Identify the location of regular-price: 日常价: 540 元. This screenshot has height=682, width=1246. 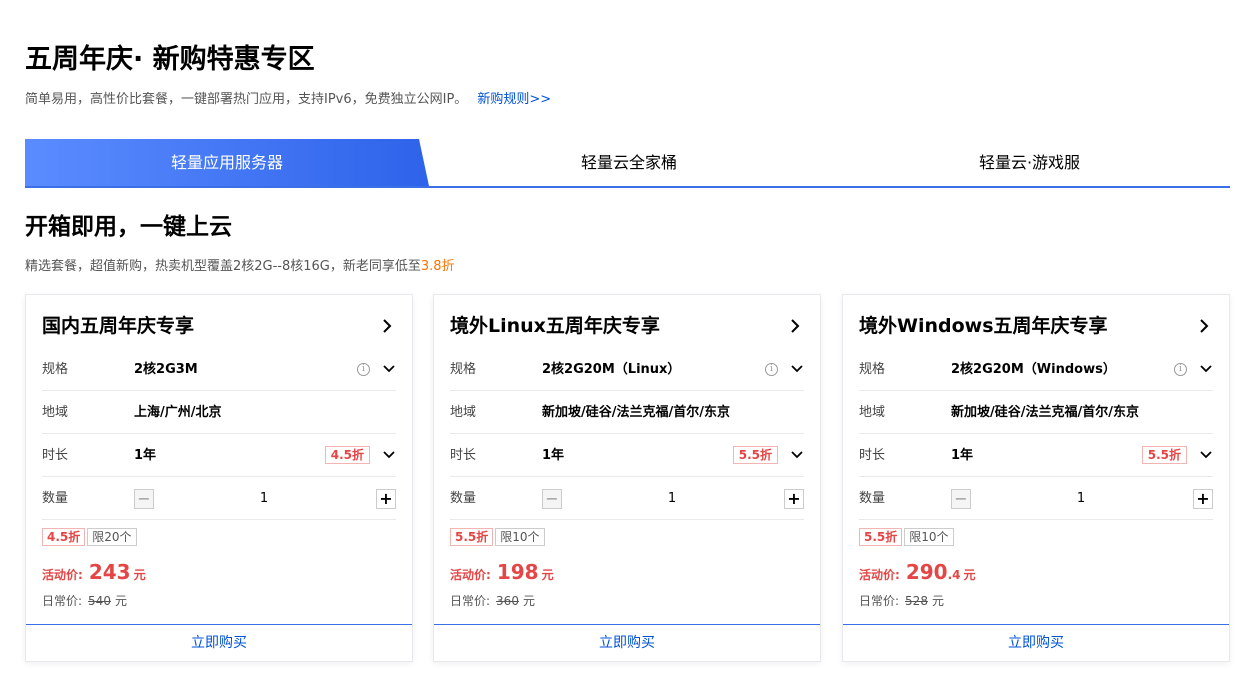
(84, 600).